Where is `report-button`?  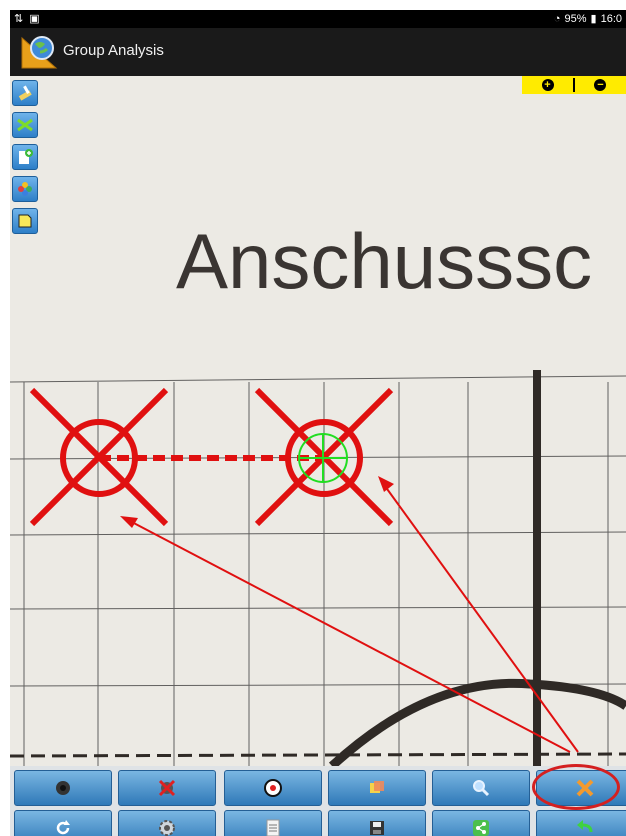 report-button is located at coordinates (273, 823).